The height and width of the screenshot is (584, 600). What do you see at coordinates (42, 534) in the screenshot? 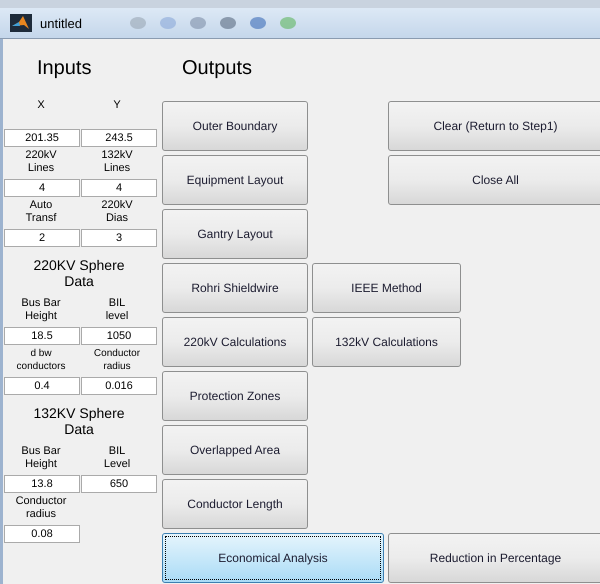
I see `input-field: 0.08` at bounding box center [42, 534].